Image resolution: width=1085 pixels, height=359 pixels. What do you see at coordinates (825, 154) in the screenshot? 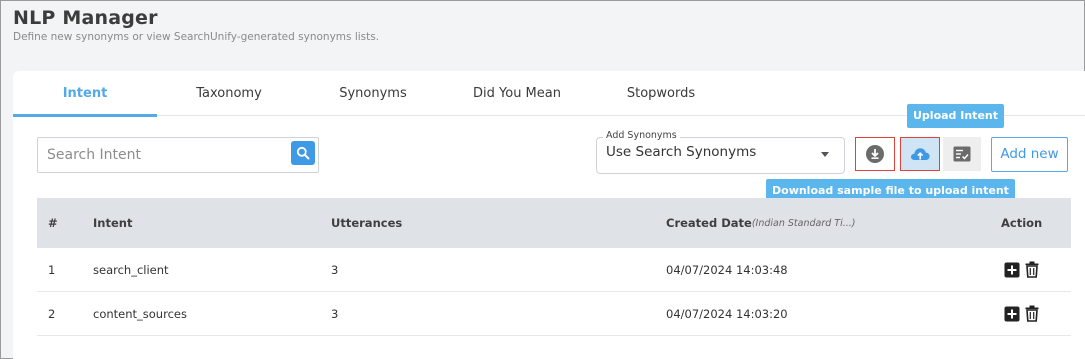
I see `chevron-down-icon` at bounding box center [825, 154].